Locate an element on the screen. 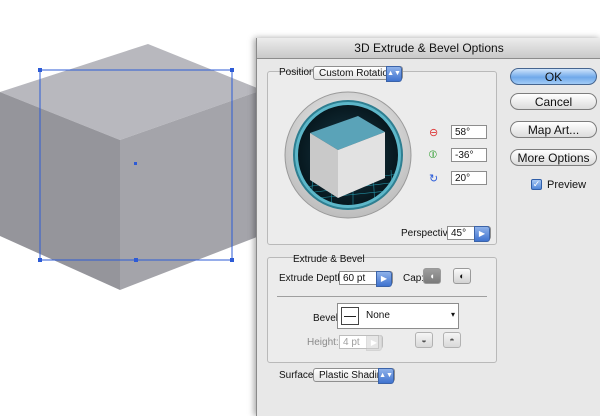 Image resolution: width=600 pixels, height=416 pixels. perspective-slider-toggle: ▶ is located at coordinates (482, 234).